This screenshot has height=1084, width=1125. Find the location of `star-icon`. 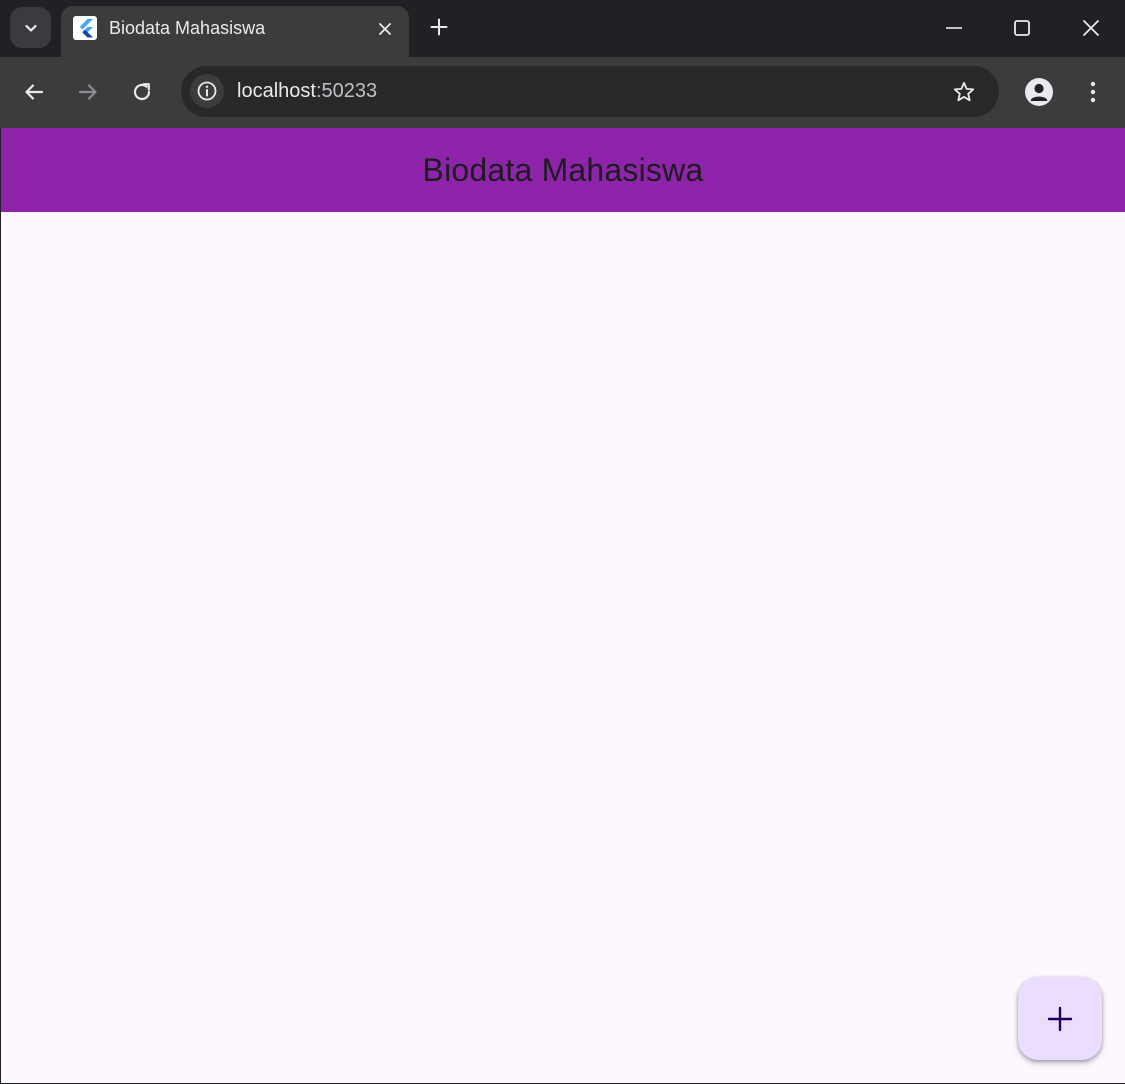

star-icon is located at coordinates (964, 91).